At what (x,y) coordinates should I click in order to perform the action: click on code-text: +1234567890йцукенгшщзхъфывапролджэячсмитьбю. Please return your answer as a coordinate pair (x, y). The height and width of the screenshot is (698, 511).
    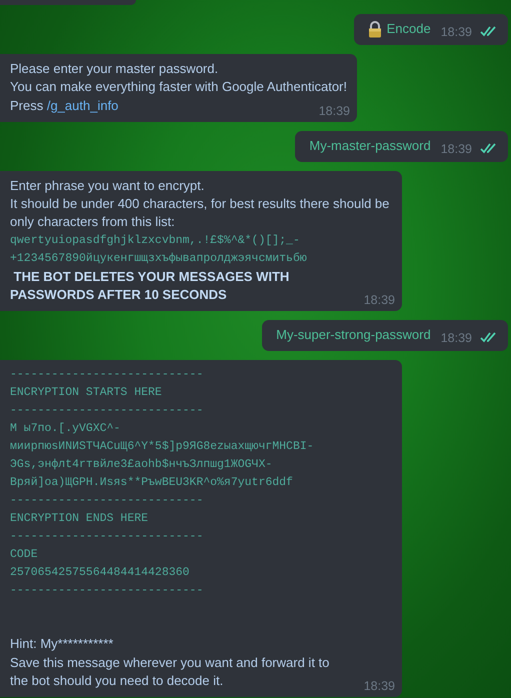
    Looking at the image, I should click on (158, 258).